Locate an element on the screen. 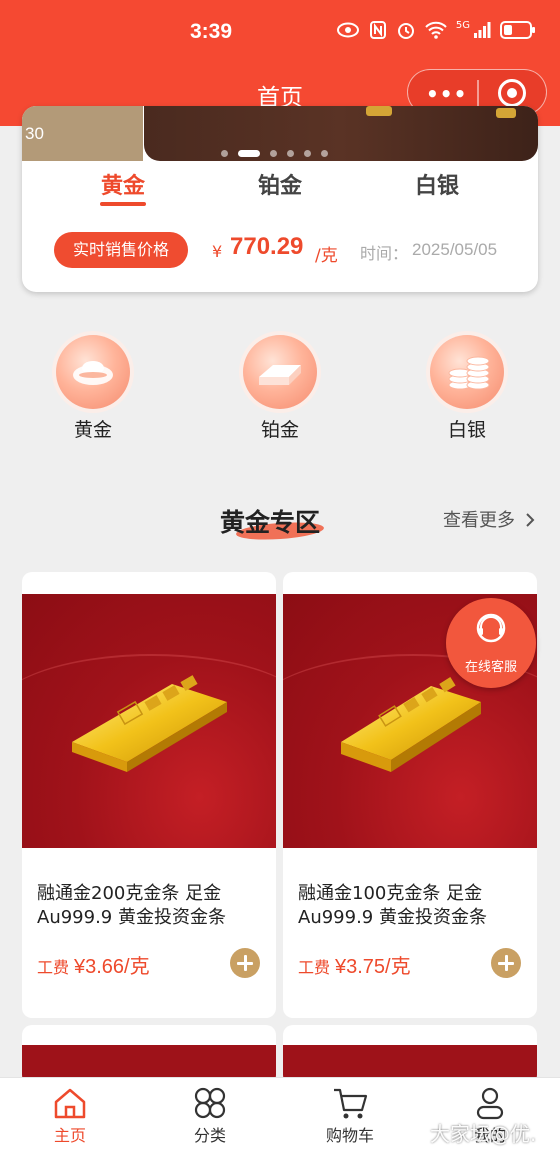 This screenshot has height=1155, width=560. banner-slide-prev: 30 is located at coordinates (82, 133).